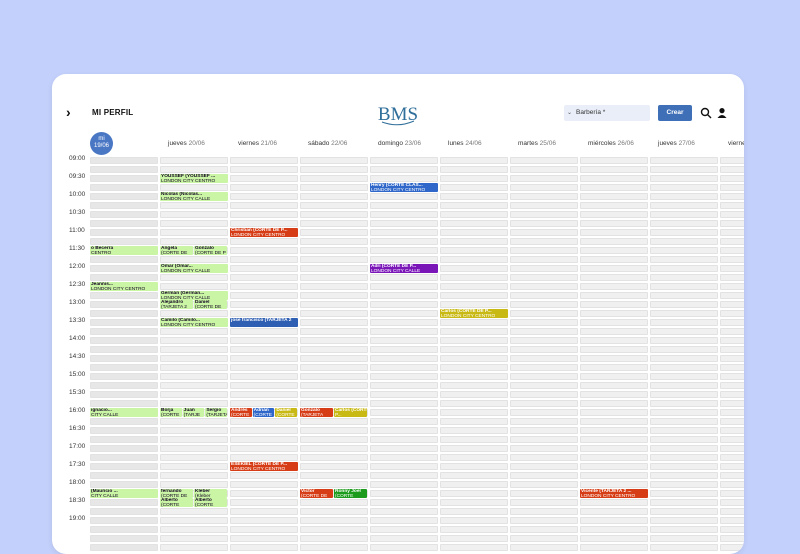  What do you see at coordinates (101, 143) in the screenshot?
I see `today-badge: mi 19/06` at bounding box center [101, 143].